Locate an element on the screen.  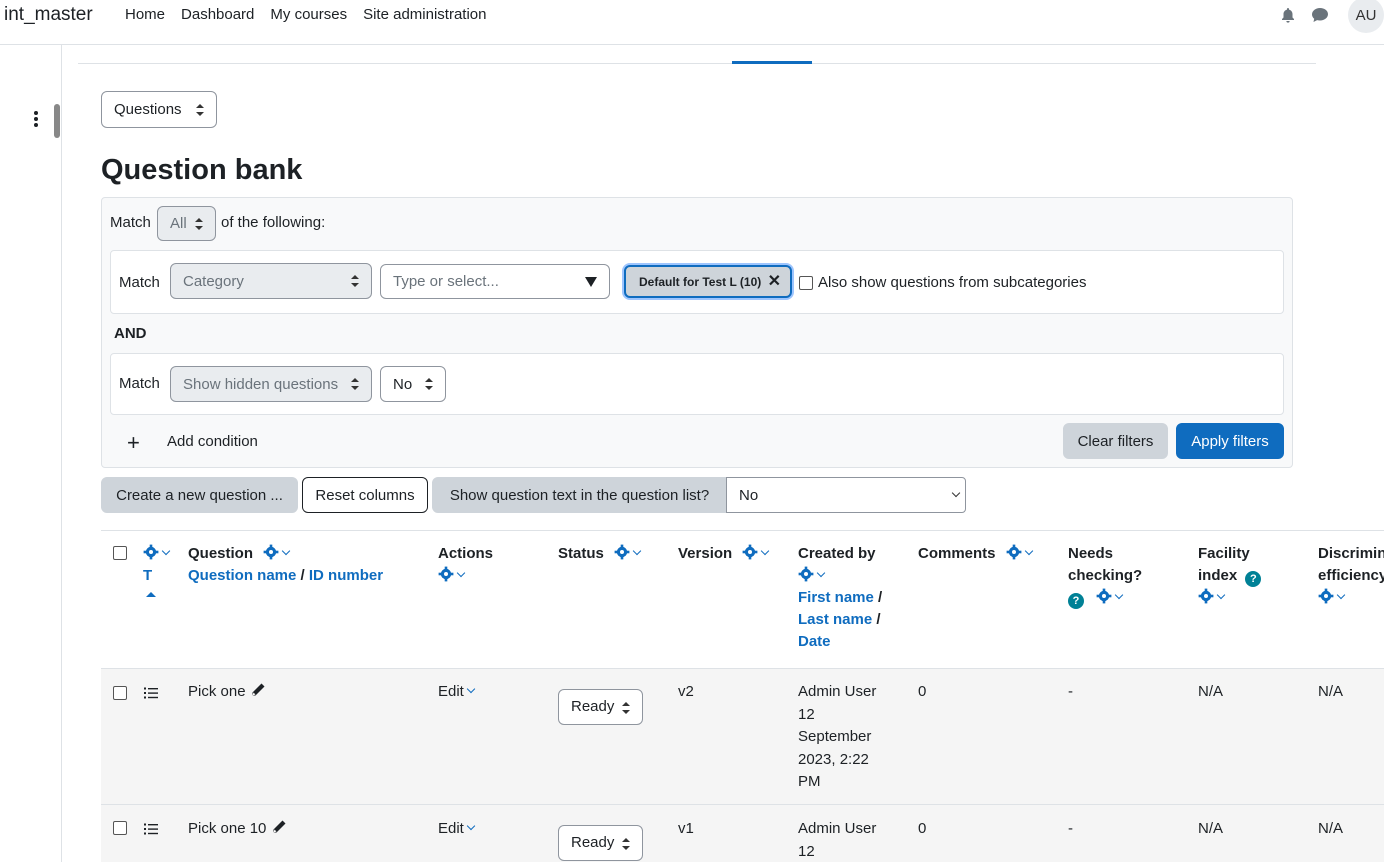
notification-bell-icon is located at coordinates (1288, 15).